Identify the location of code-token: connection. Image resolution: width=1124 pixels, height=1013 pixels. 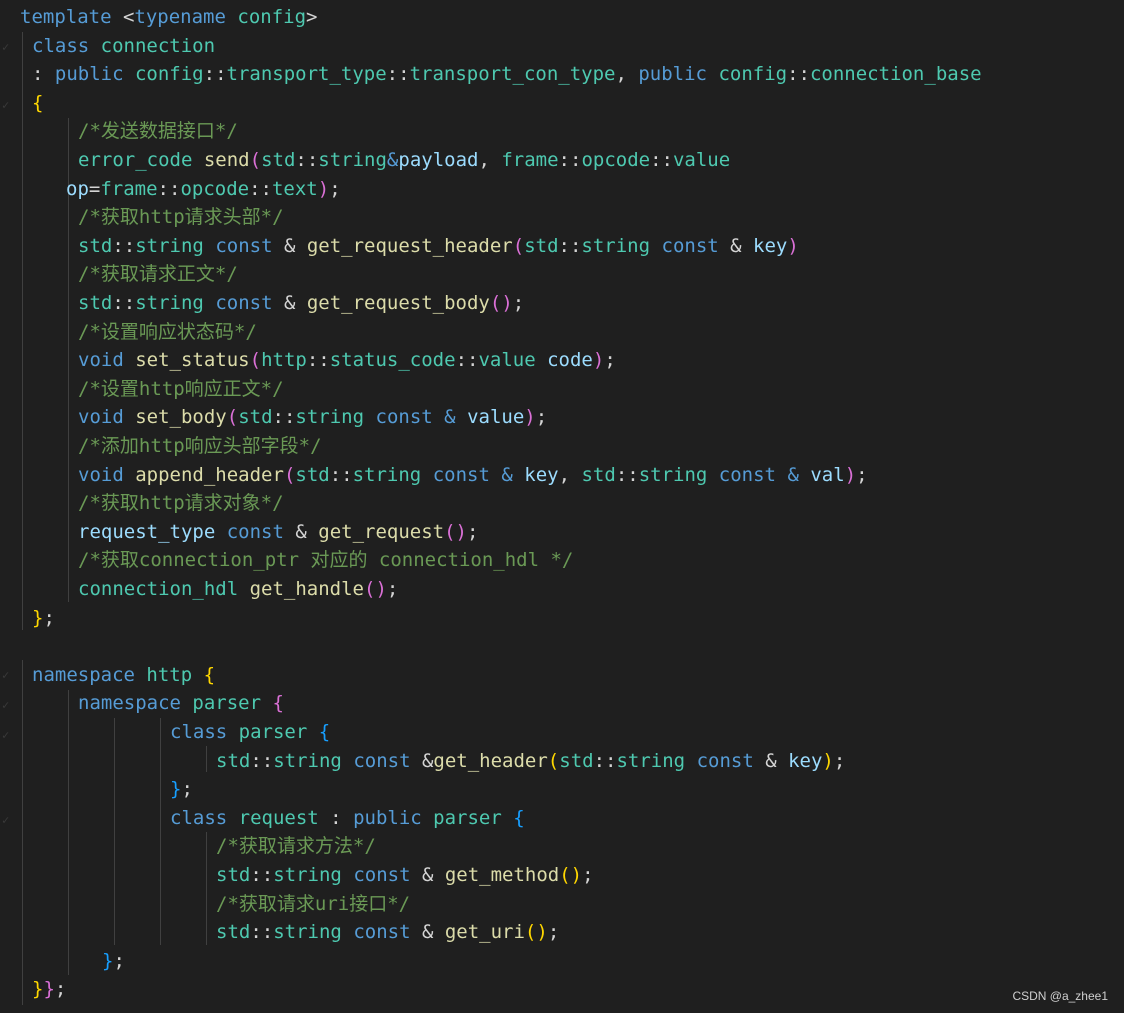
(158, 45).